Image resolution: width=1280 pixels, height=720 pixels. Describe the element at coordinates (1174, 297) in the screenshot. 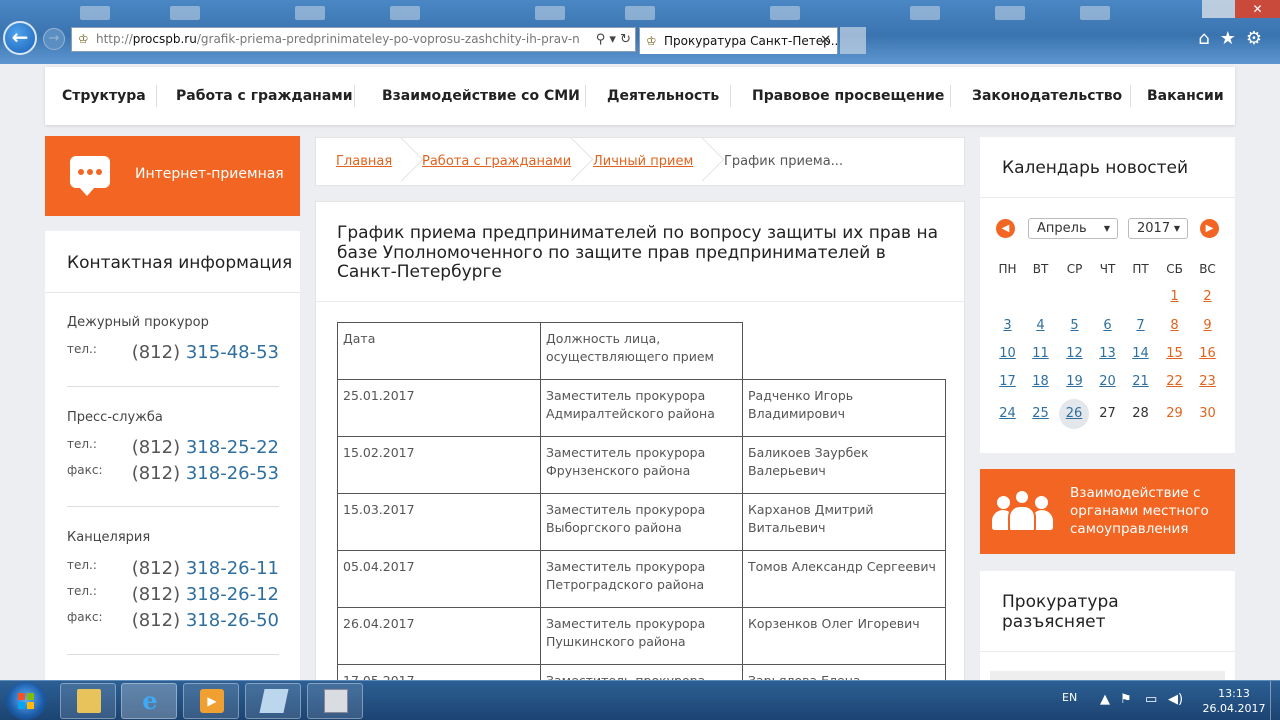

I see `calendar-day: 1` at that location.